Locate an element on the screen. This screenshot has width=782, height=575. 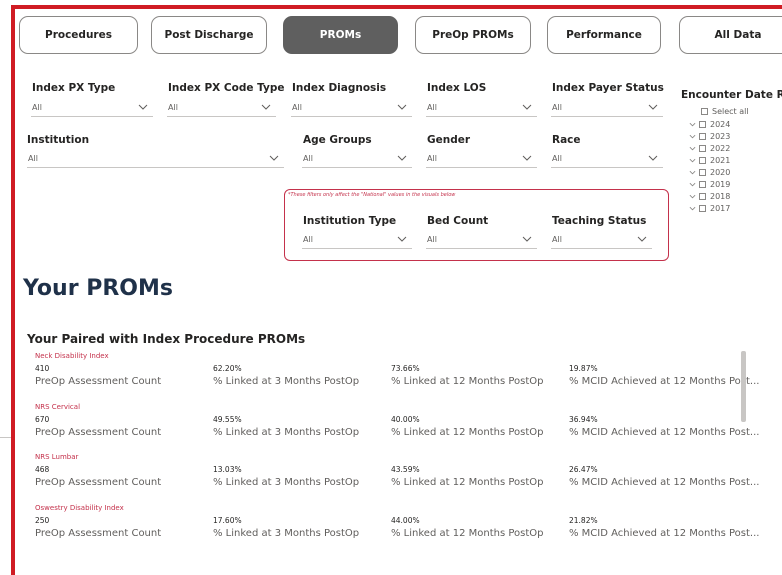
date-item-2019: 2019 is located at coordinates (709, 184).